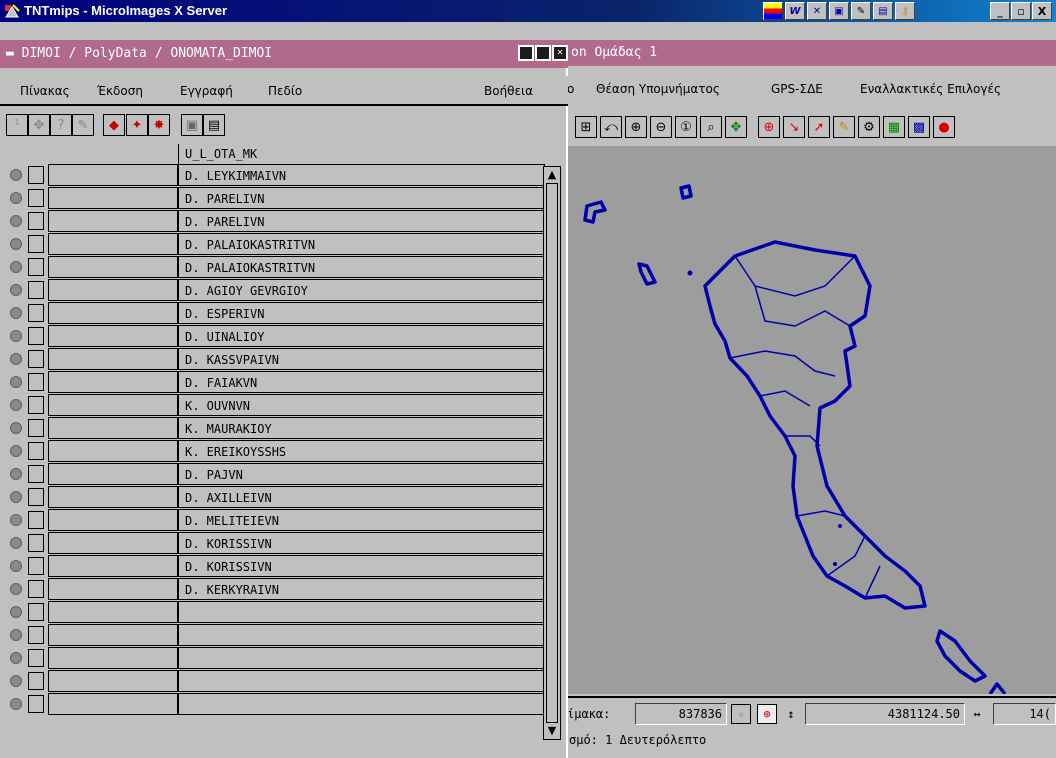 This screenshot has width=1056, height=758. Describe the element at coordinates (1000, 11) in the screenshot. I see `minimize-button: _` at that location.